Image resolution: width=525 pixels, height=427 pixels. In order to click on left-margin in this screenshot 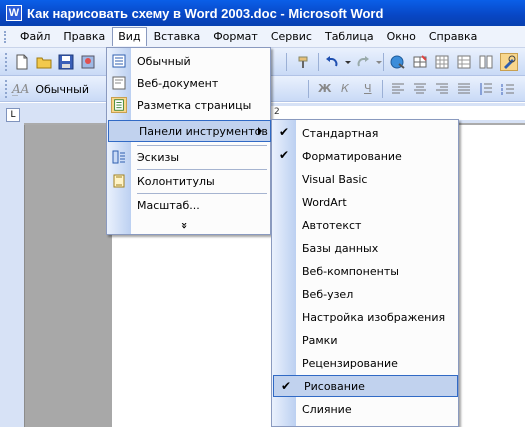, I will do `click(68, 276)`.